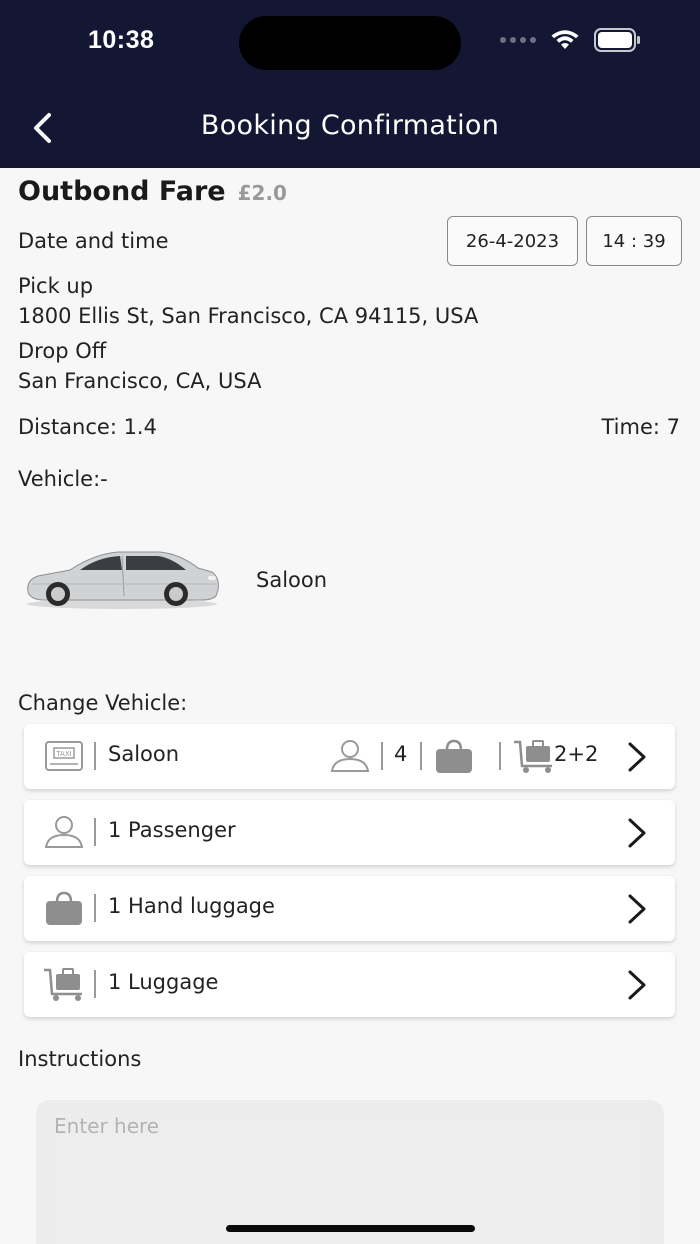 The width and height of the screenshot is (700, 1244). I want to click on luggage-card: 1 Luggage, so click(349, 984).